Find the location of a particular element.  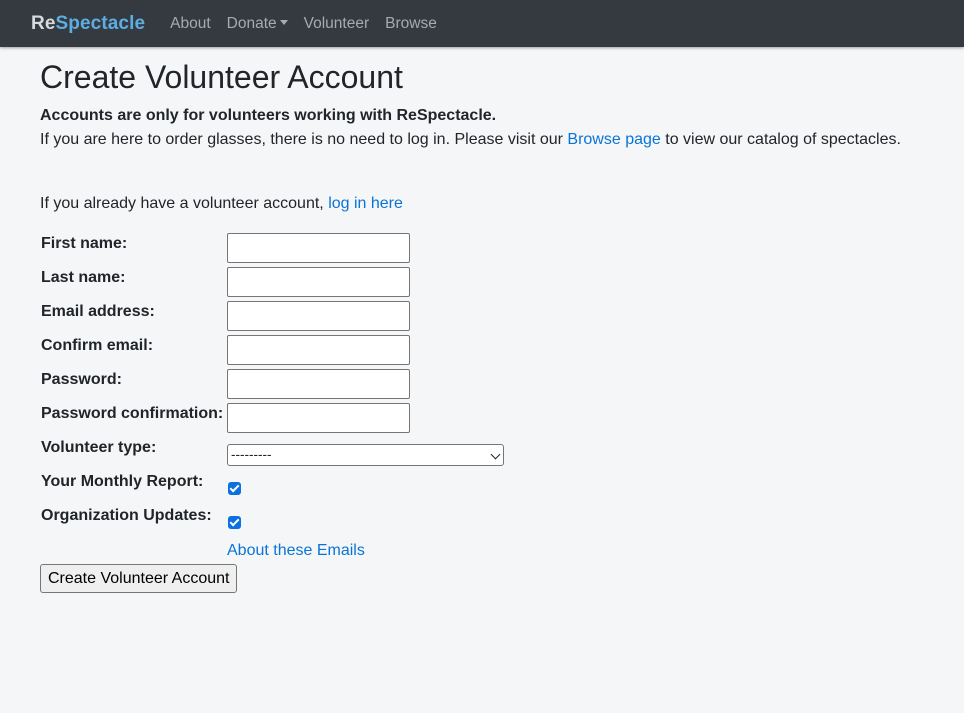

notice-text-after: to view our catalog of spectacles. is located at coordinates (780, 139).